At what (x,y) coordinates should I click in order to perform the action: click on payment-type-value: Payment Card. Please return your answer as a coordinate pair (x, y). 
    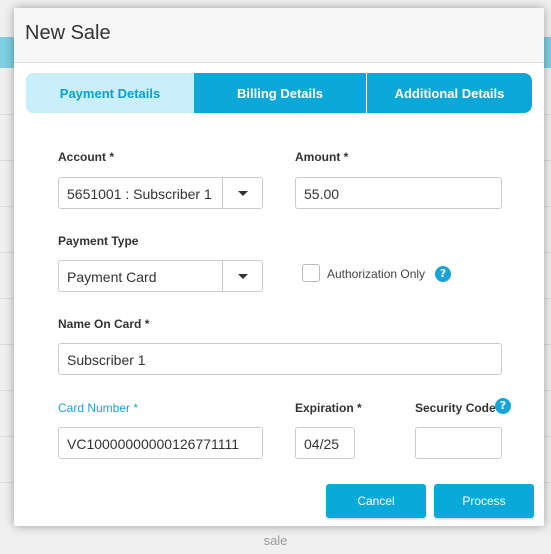
    Looking at the image, I should click on (112, 277).